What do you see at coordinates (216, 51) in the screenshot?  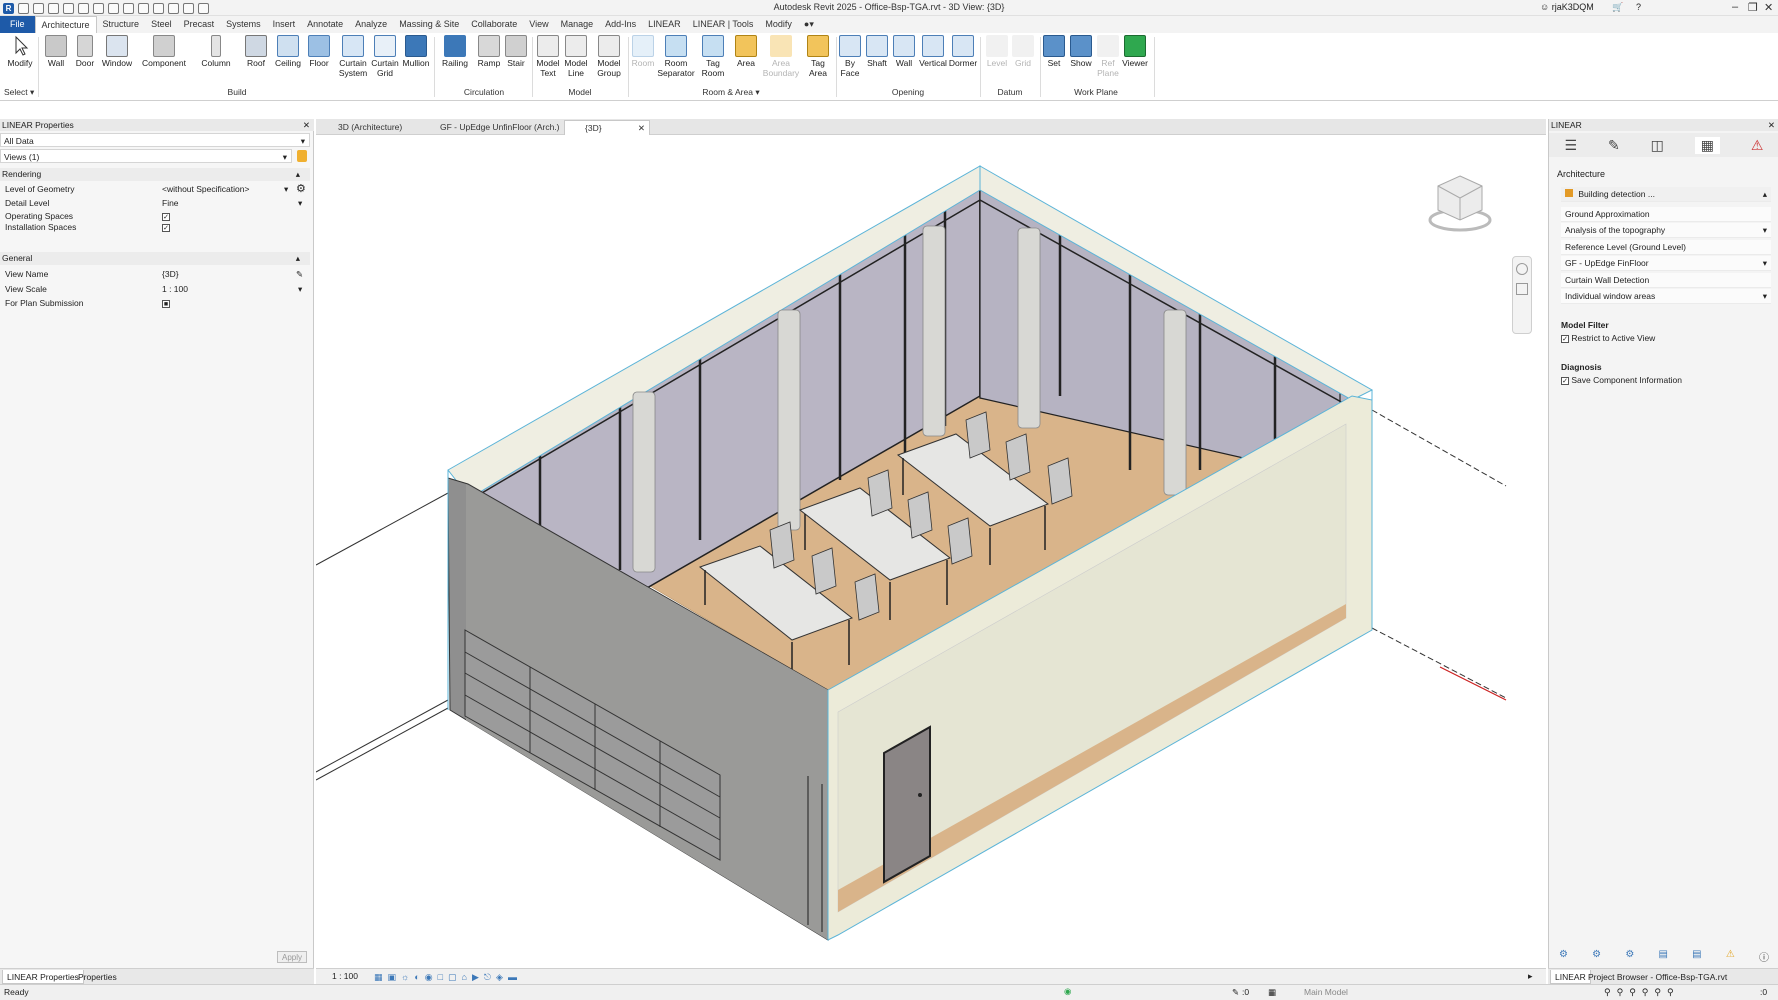 I see `column-button: Column` at bounding box center [216, 51].